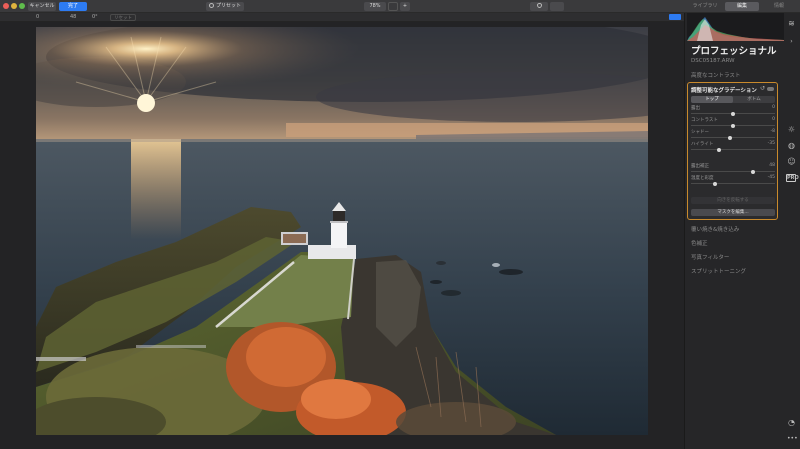 The height and width of the screenshot is (449, 800). Describe the element at coordinates (228, 6) in the screenshot. I see `preset-label: プリセット` at that location.